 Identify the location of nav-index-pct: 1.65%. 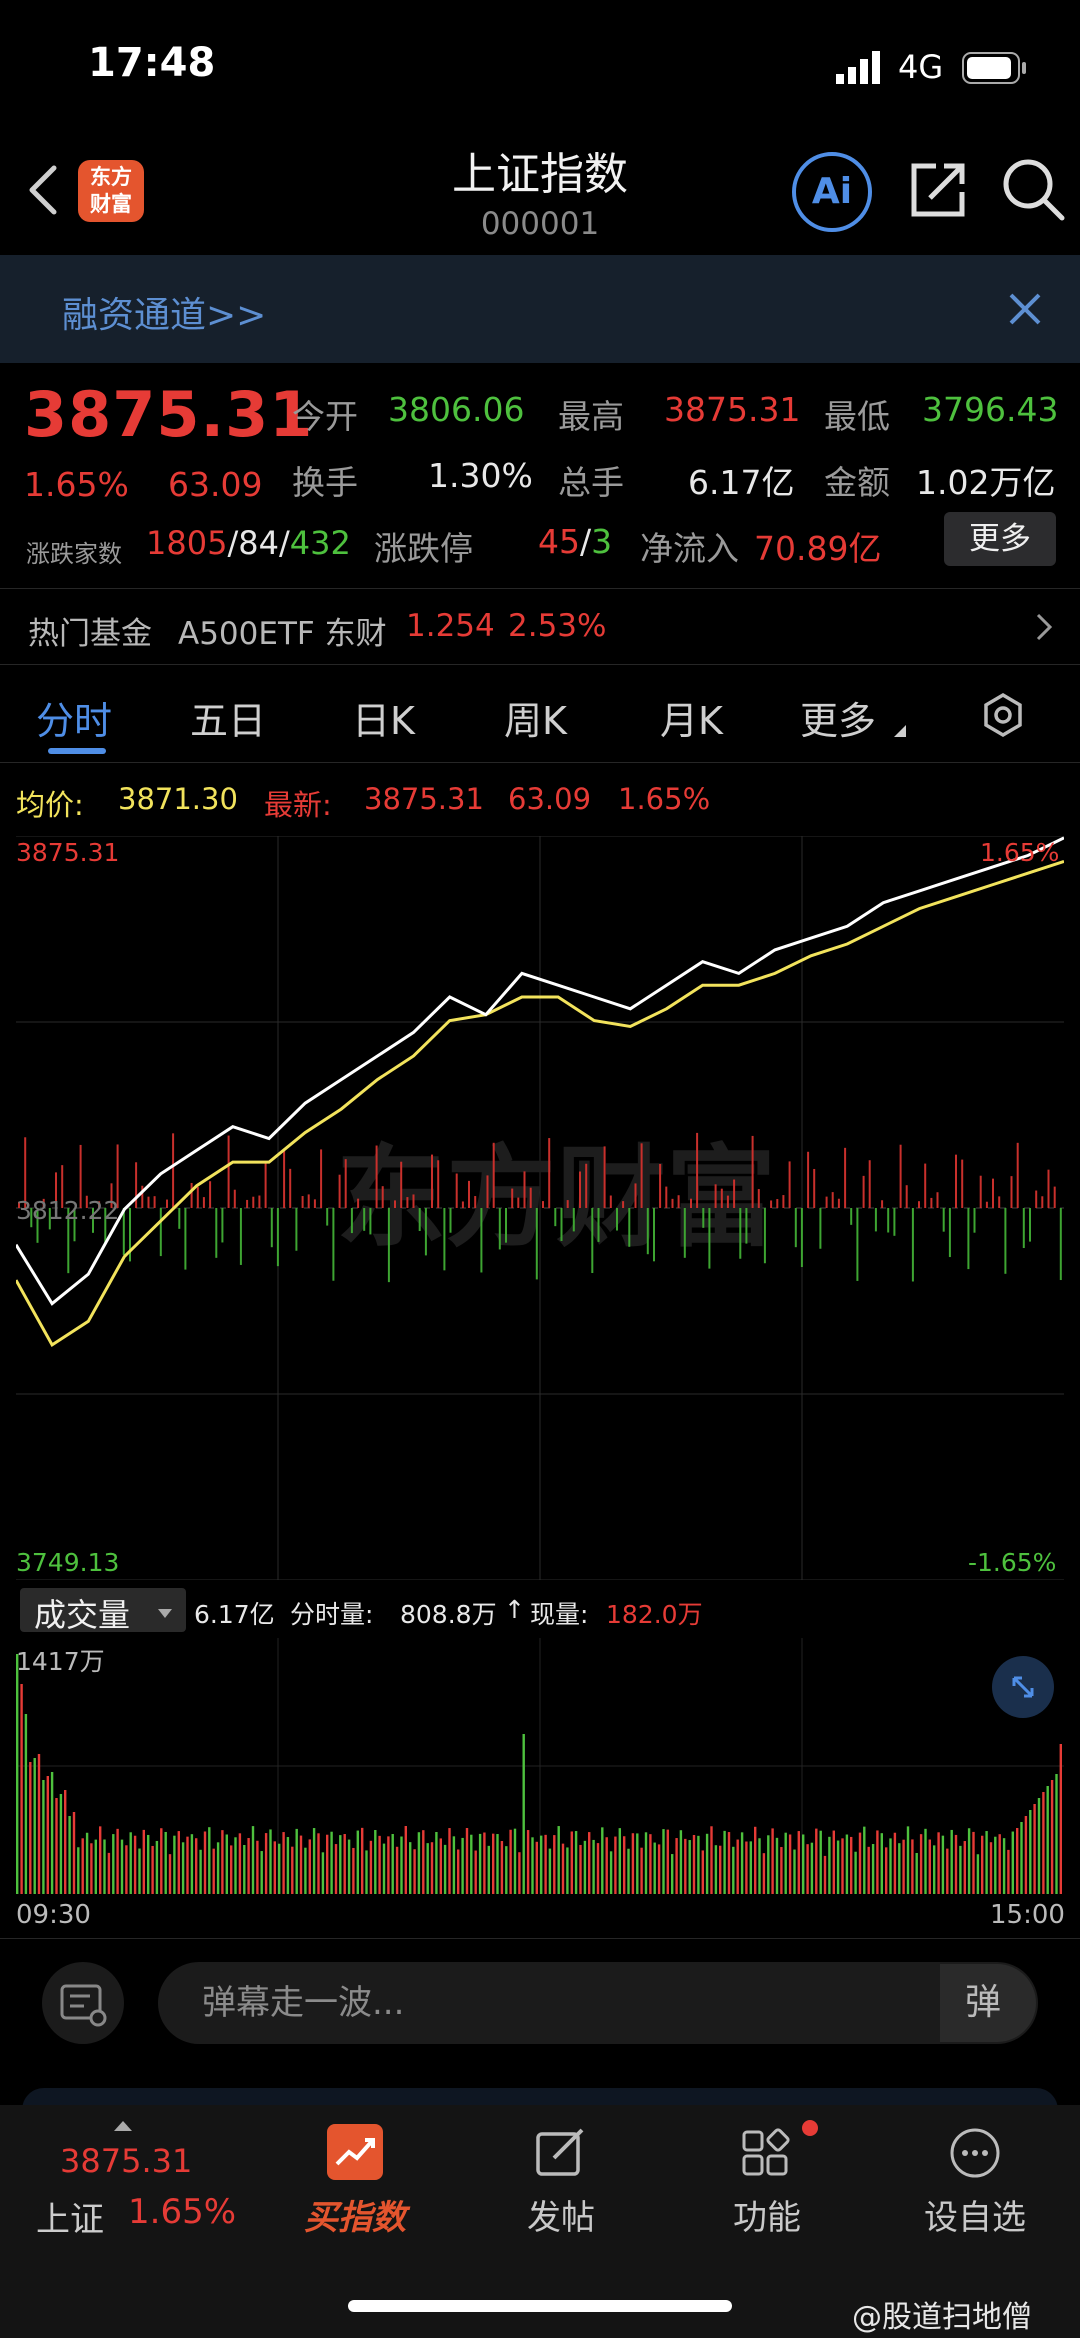
(182, 2212).